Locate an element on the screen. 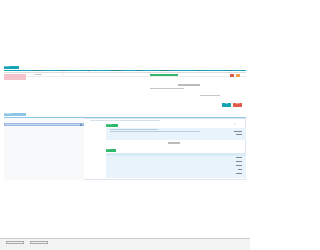  left-pane is located at coordinates (44, 149).